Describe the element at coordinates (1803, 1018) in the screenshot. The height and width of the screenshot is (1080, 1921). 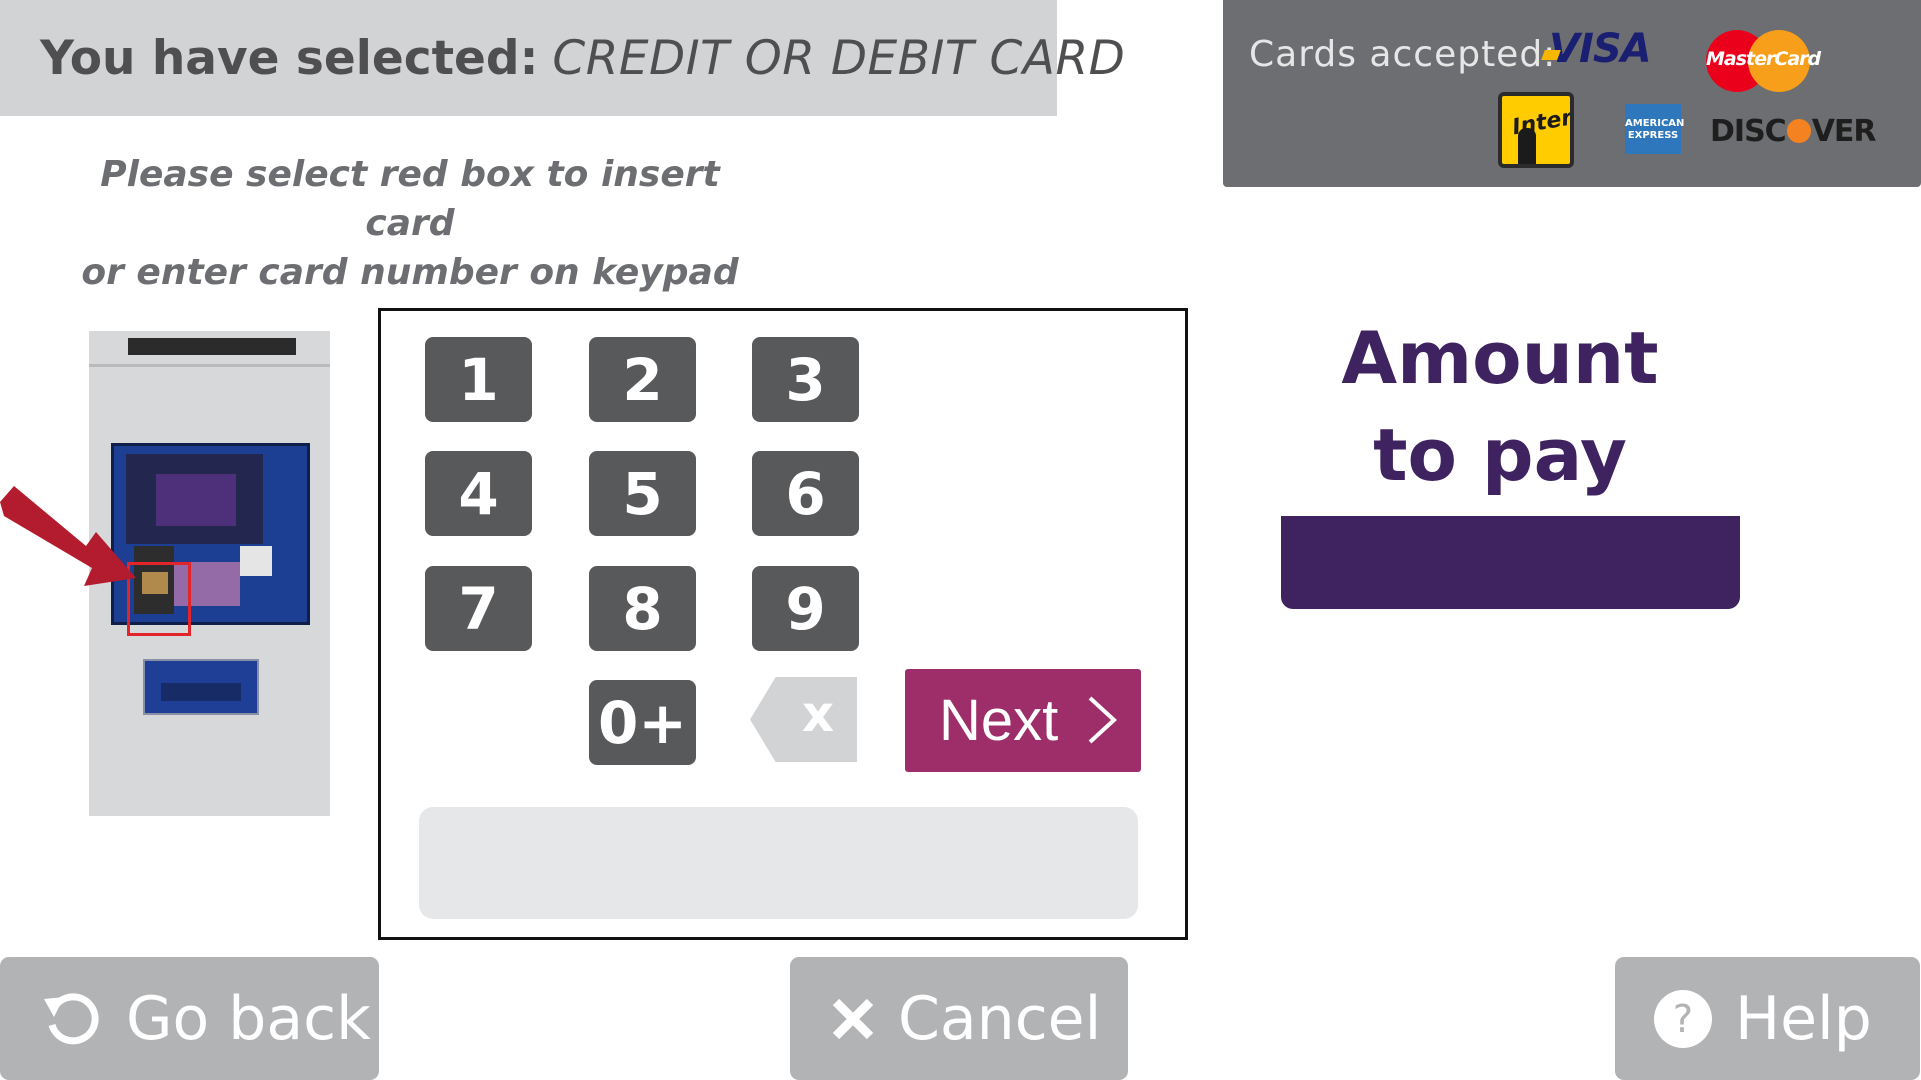
I see `help-label: Help` at that location.